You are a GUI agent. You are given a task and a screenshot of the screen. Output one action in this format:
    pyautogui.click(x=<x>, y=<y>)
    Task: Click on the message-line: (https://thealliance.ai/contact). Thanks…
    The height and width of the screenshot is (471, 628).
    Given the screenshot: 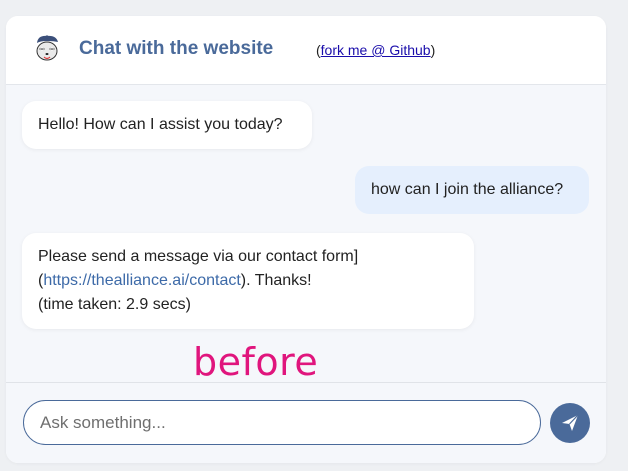 What is the action you would take?
    pyautogui.click(x=248, y=281)
    